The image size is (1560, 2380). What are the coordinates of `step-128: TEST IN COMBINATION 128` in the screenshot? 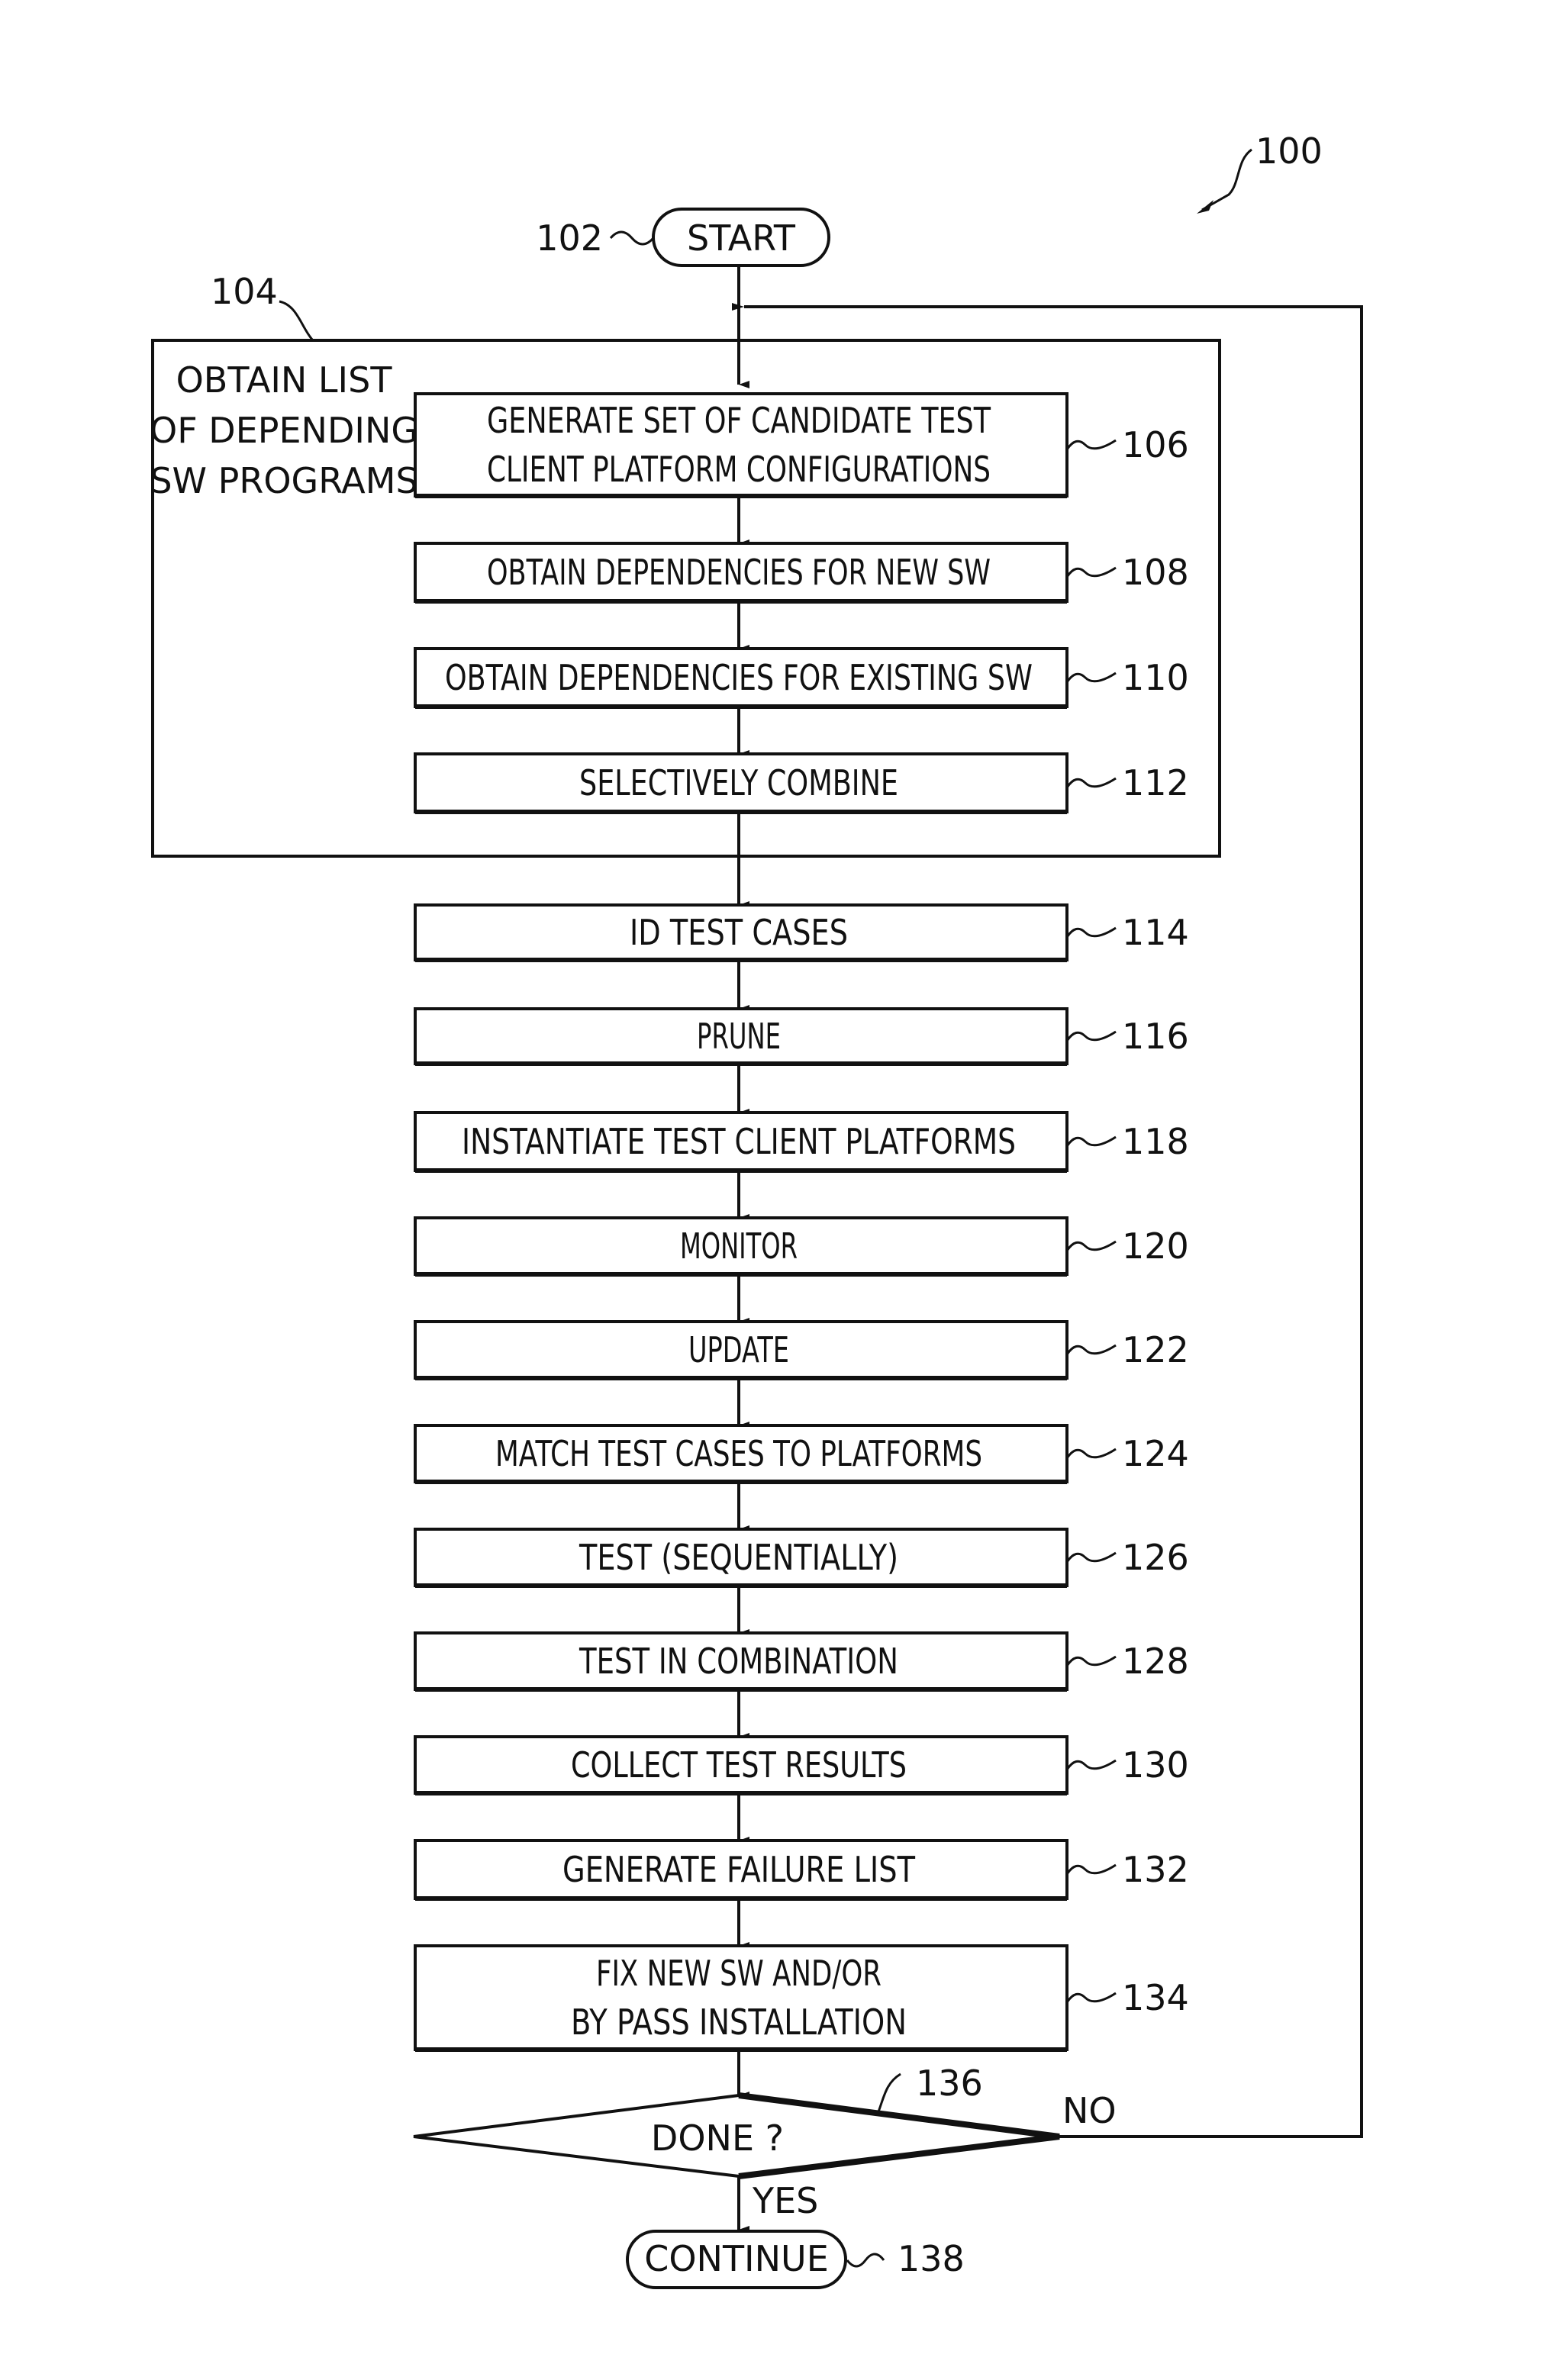 It's located at (801, 1661).